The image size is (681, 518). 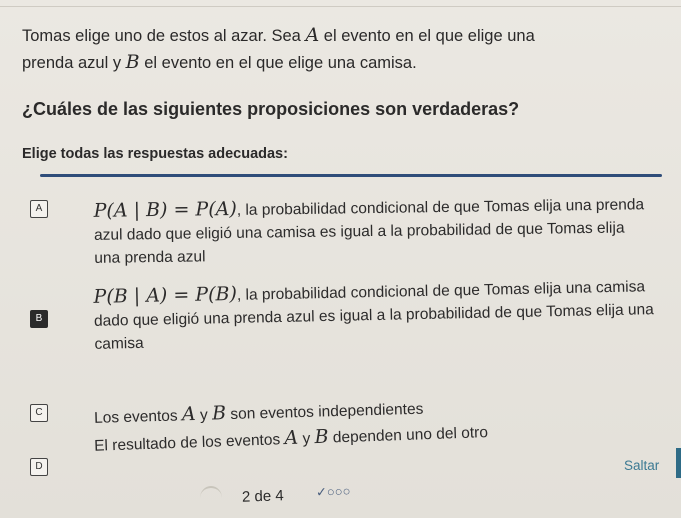 I want to click on option-d-checkbox: D, so click(x=39, y=467).